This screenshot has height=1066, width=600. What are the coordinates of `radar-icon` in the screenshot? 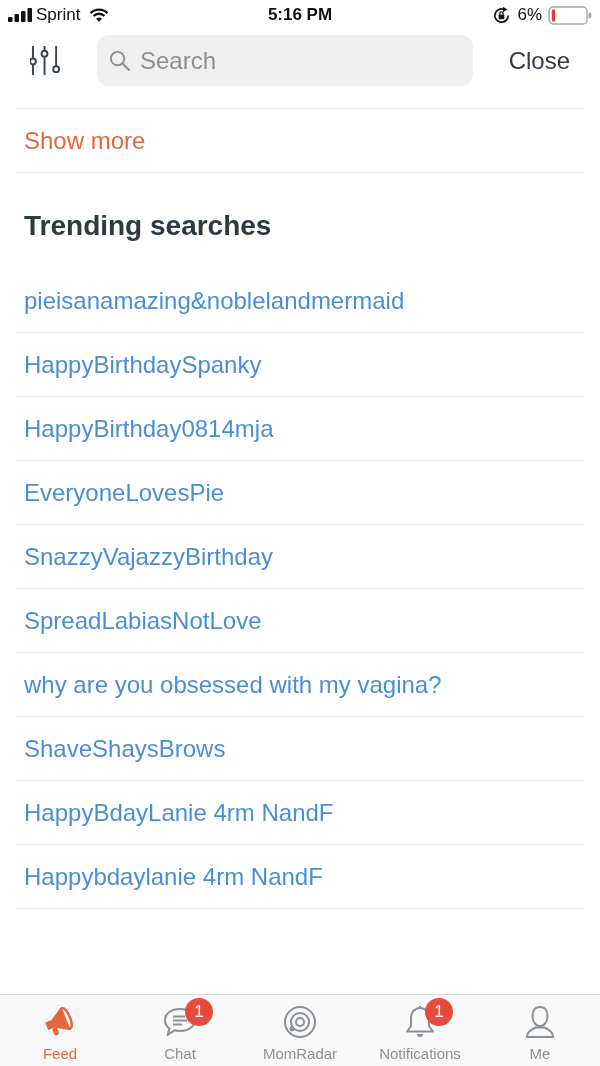 It's located at (300, 1022).